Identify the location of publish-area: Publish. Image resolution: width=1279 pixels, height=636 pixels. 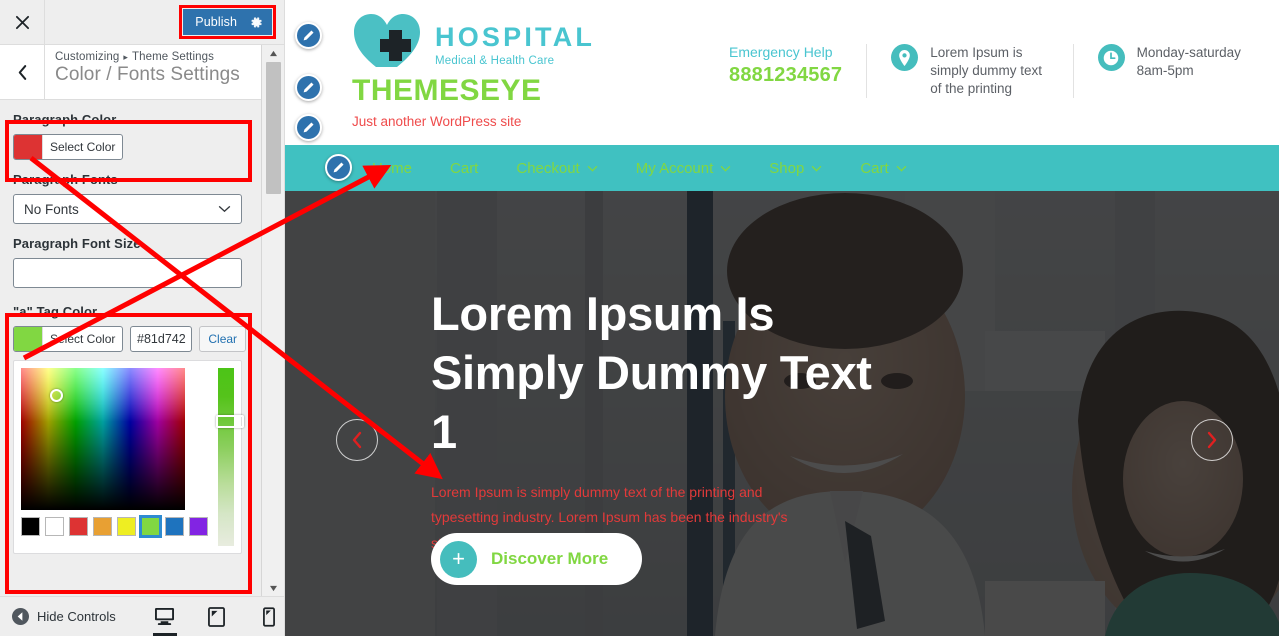
(164, 22).